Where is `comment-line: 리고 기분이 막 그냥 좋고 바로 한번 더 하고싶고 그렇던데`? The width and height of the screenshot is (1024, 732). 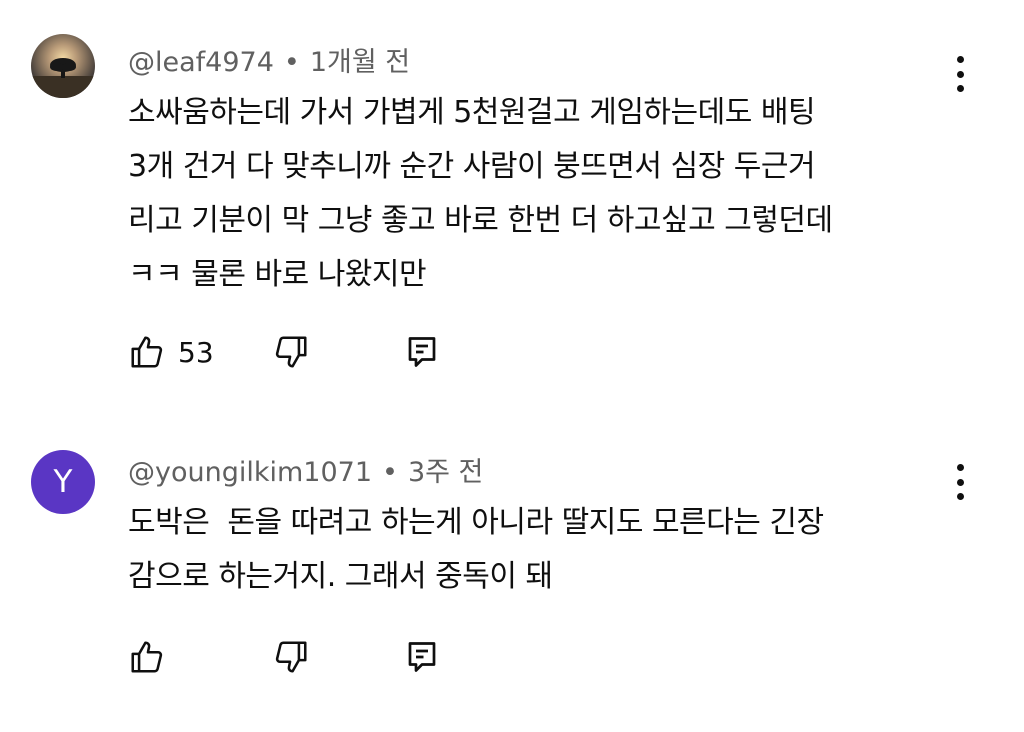
comment-line: 리고 기분이 막 그냥 좋고 바로 한번 더 하고싶고 그렇던데 is located at coordinates (480, 220).